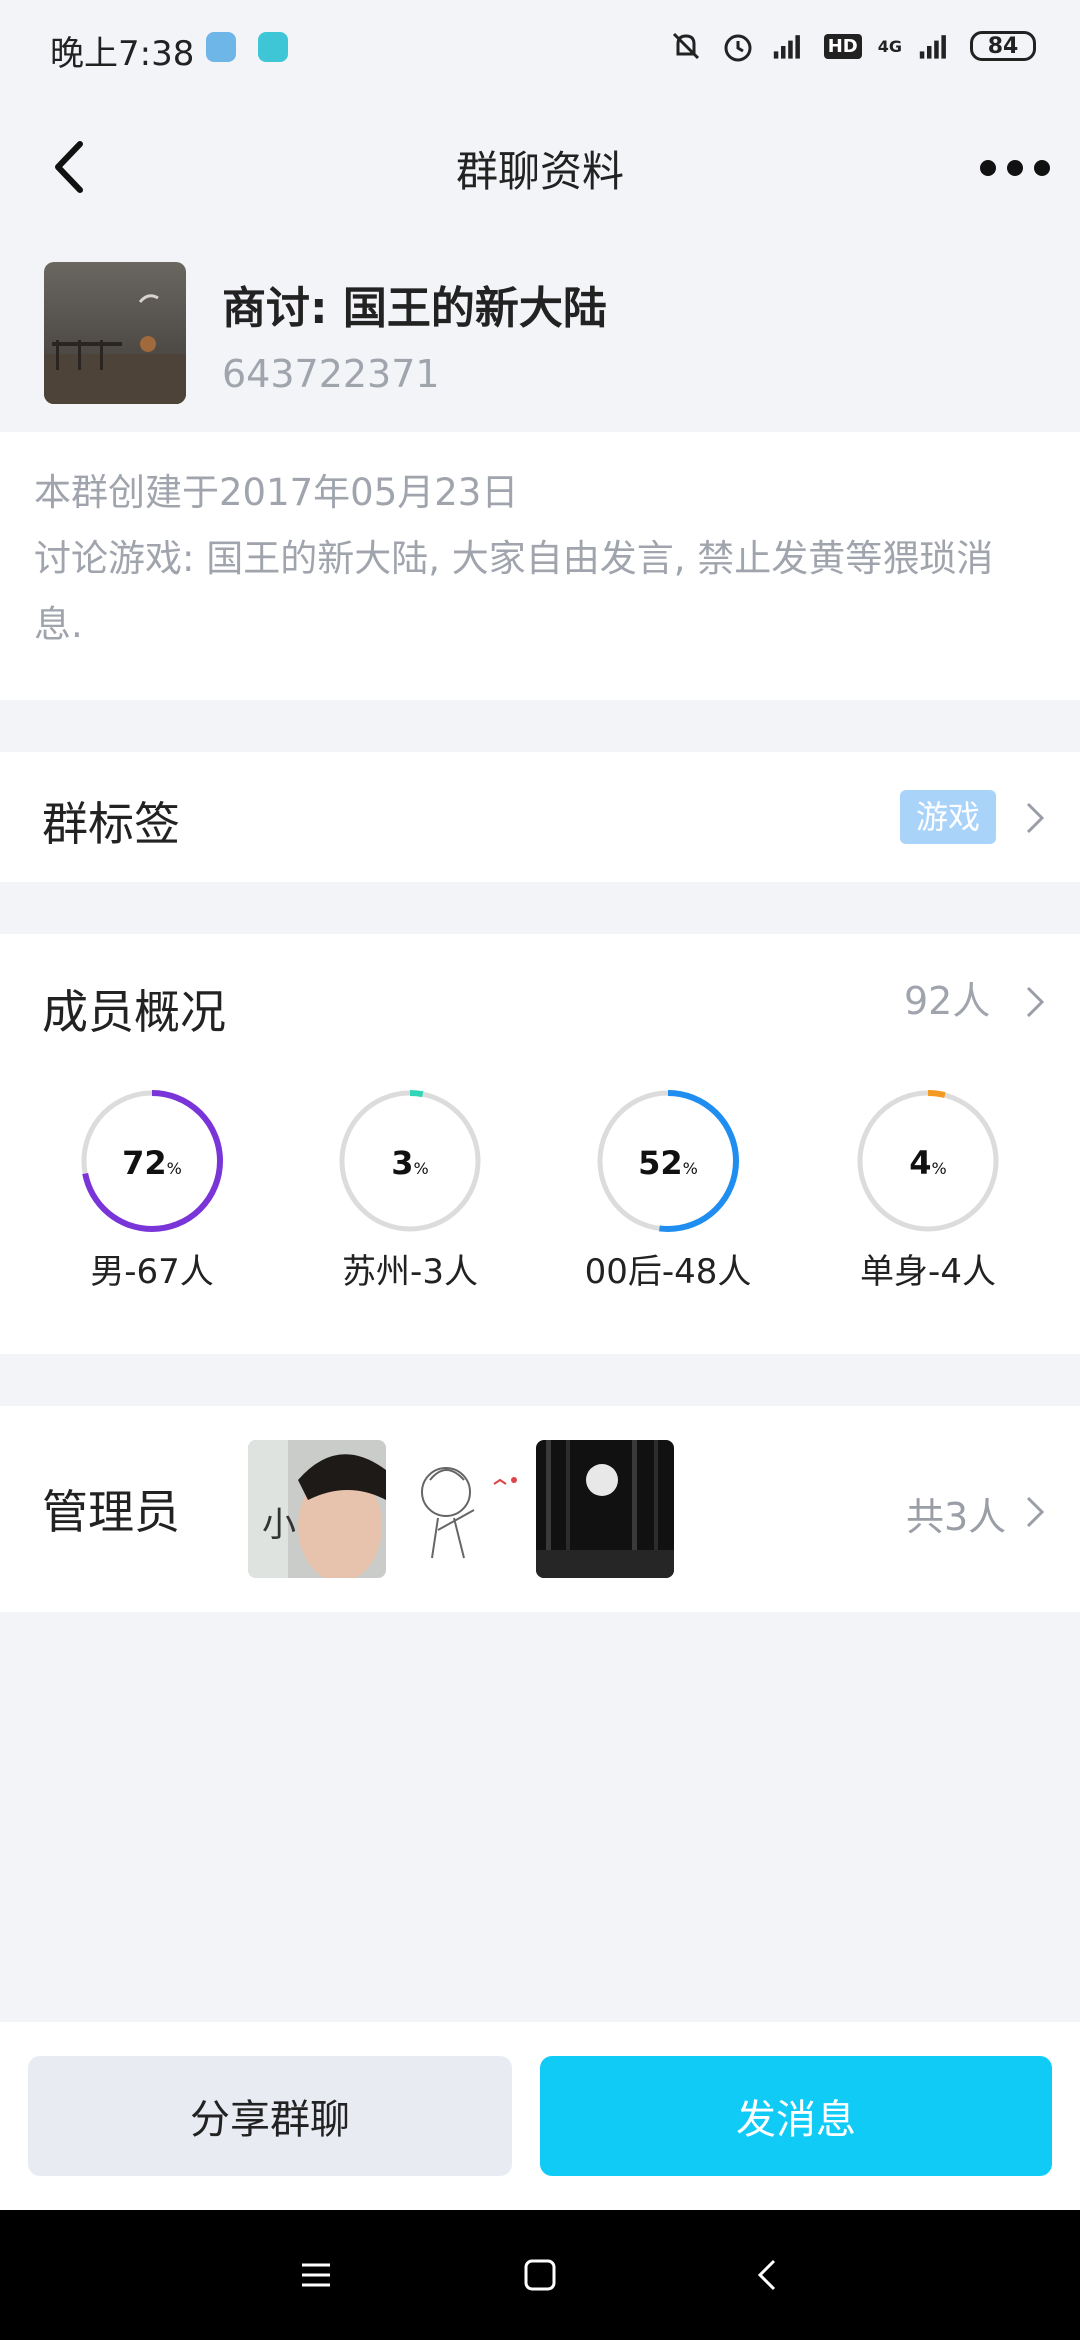 This screenshot has height=2340, width=1080. I want to click on group-avatar, so click(115, 333).